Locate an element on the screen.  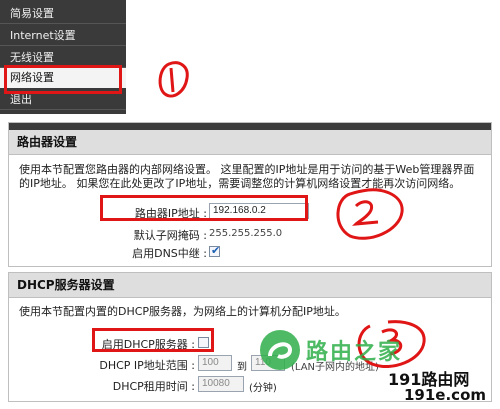
dhcp-settings-description: 使用本节配置内置的DHCP服务器，为网络上的计算机分配IP地址。 is located at coordinates (182, 311).